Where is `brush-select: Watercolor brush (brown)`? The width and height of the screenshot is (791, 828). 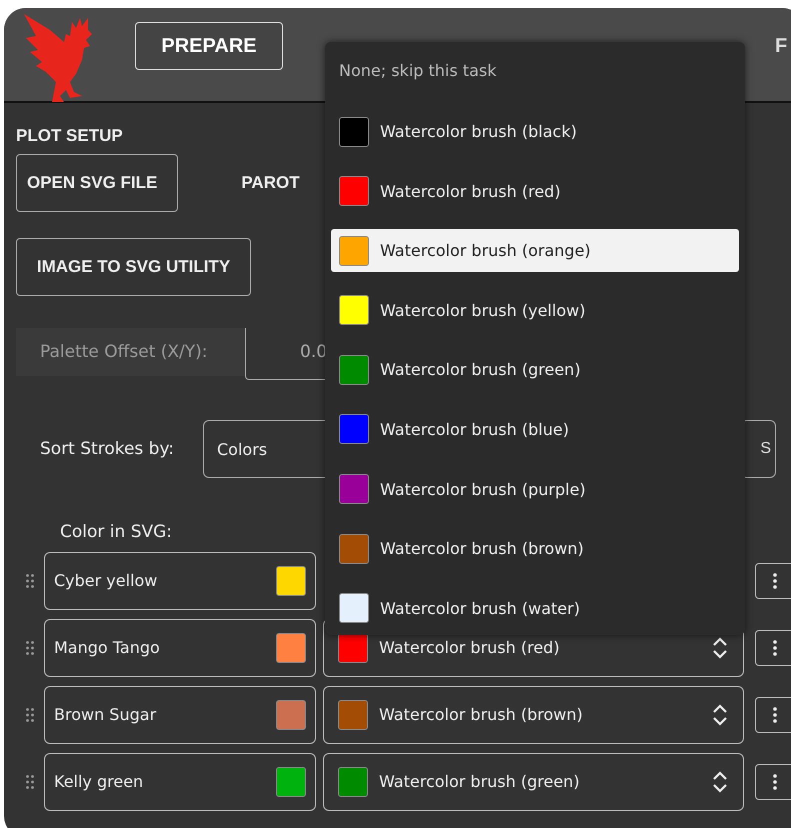 brush-select: Watercolor brush (brown) is located at coordinates (533, 715).